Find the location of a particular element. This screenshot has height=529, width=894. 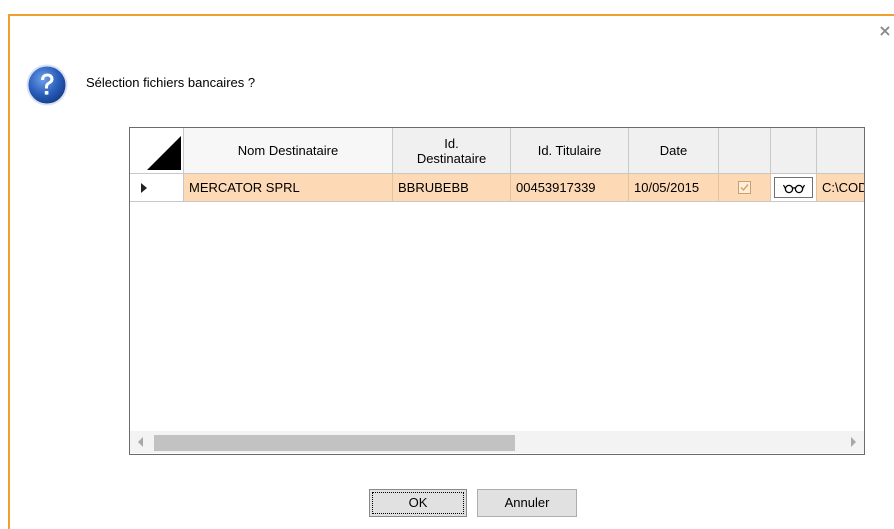

horizontal-scrollbar is located at coordinates (497, 442).